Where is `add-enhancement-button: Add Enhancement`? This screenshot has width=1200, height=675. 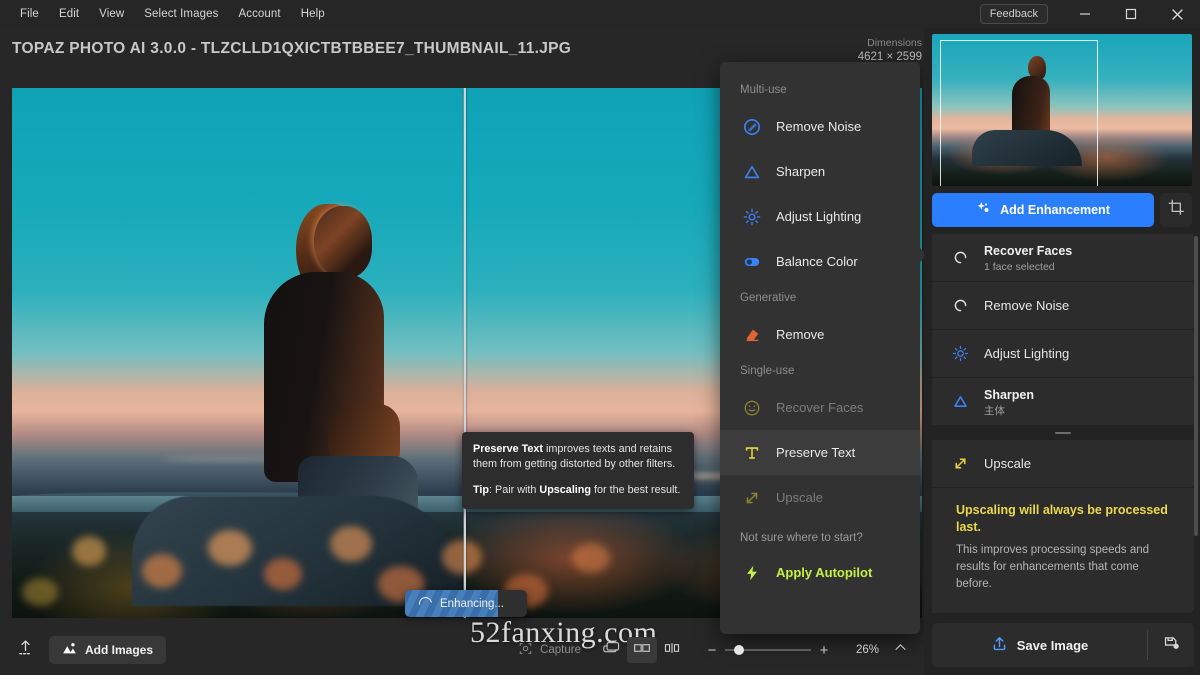 add-enhancement-button: Add Enhancement is located at coordinates (1043, 210).